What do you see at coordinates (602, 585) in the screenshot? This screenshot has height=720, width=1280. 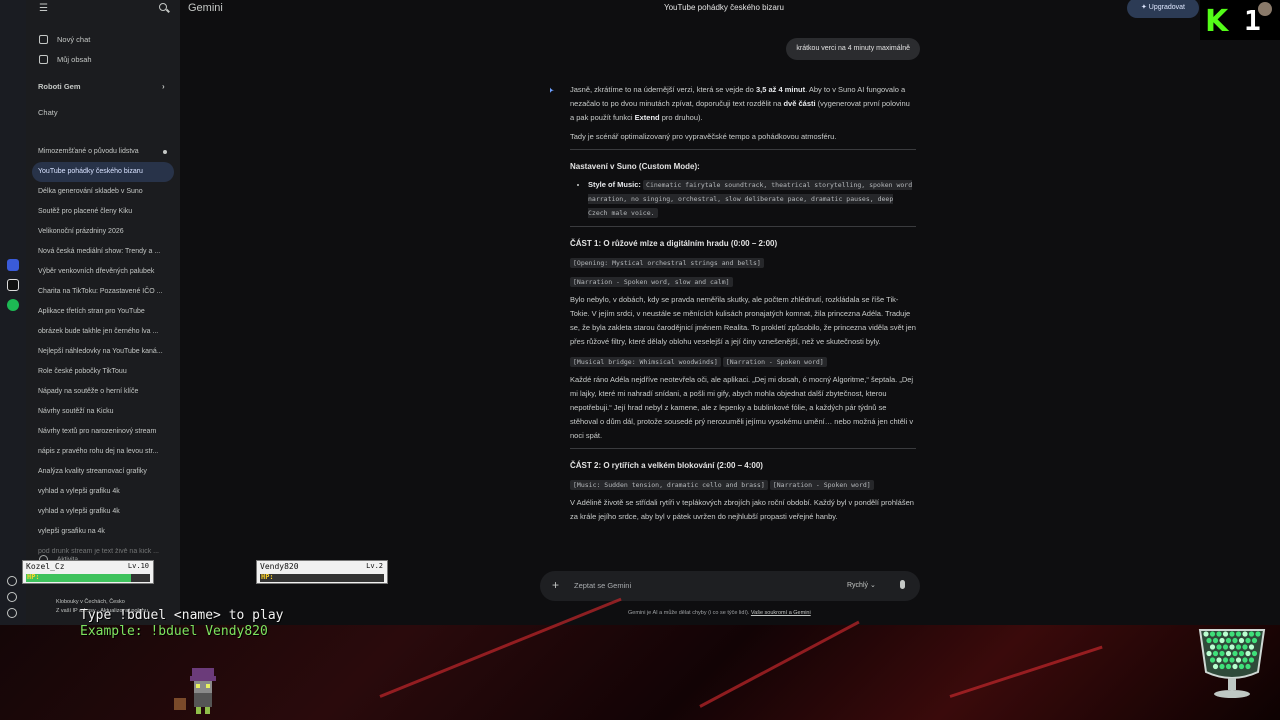 I see `prompt-input: Zeptat se Gemini` at bounding box center [602, 585].